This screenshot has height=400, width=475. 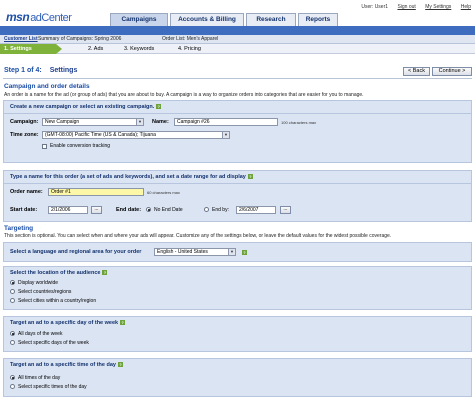 What do you see at coordinates (41, 70) in the screenshot?
I see `page-title: Step 1 of 4: Settings` at bounding box center [41, 70].